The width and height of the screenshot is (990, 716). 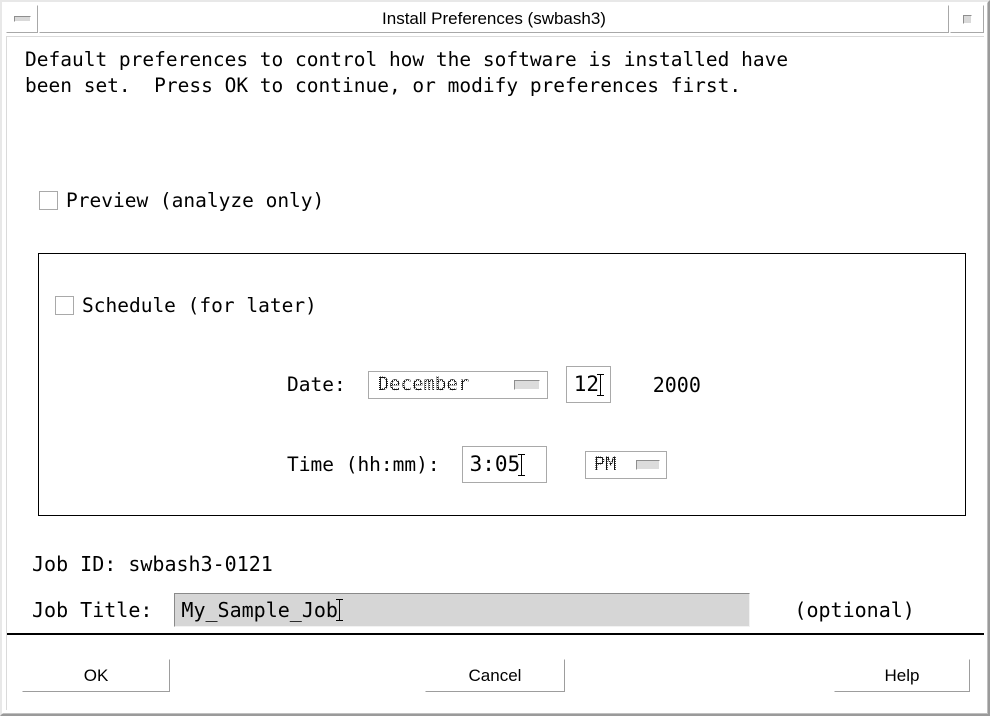 What do you see at coordinates (92, 610) in the screenshot?
I see `job-title-label: Job Title:` at bounding box center [92, 610].